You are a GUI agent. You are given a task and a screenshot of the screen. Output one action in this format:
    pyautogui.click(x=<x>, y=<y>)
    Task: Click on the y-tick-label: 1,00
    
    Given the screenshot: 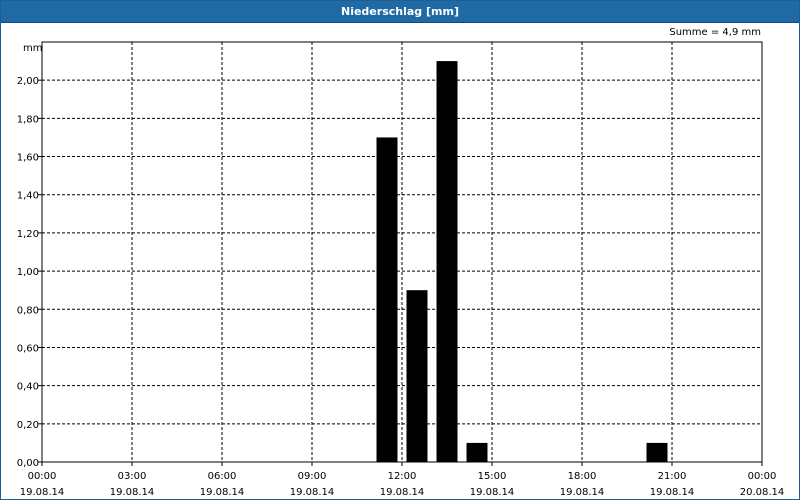 What is the action you would take?
    pyautogui.click(x=28, y=272)
    